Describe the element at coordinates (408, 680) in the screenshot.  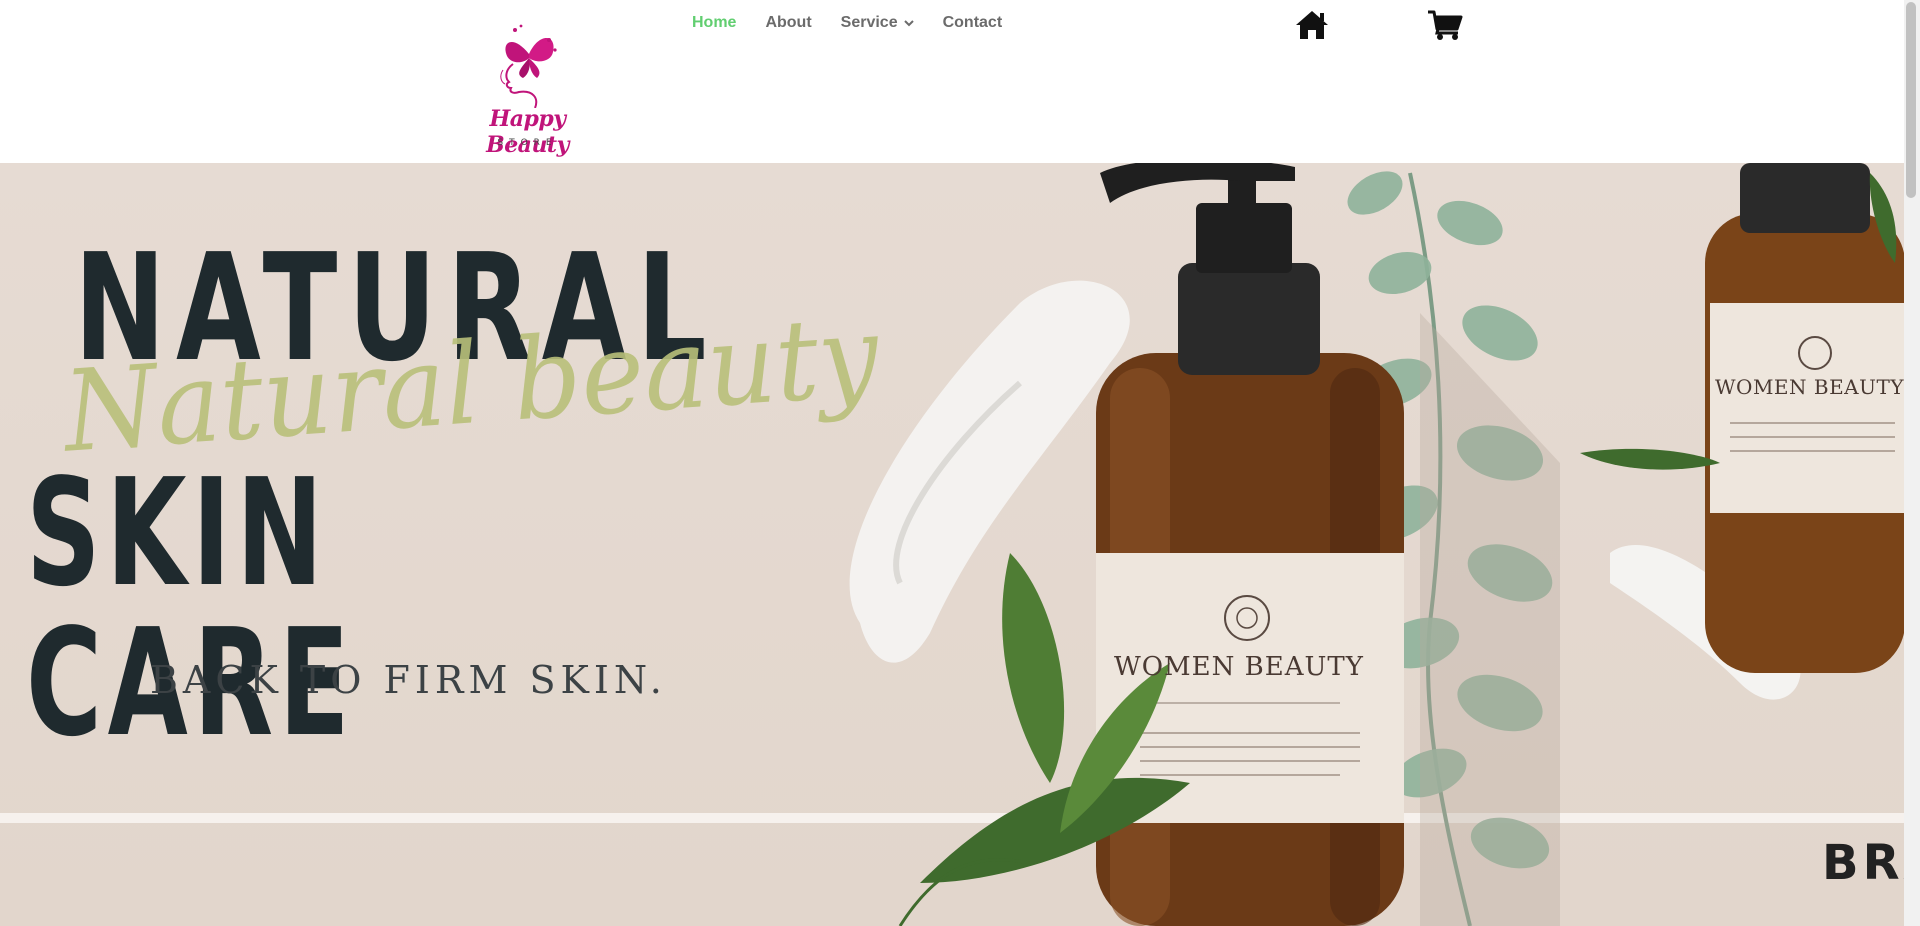
I see `hero-tagline: BACK TO FIRM SKIN.` at that location.